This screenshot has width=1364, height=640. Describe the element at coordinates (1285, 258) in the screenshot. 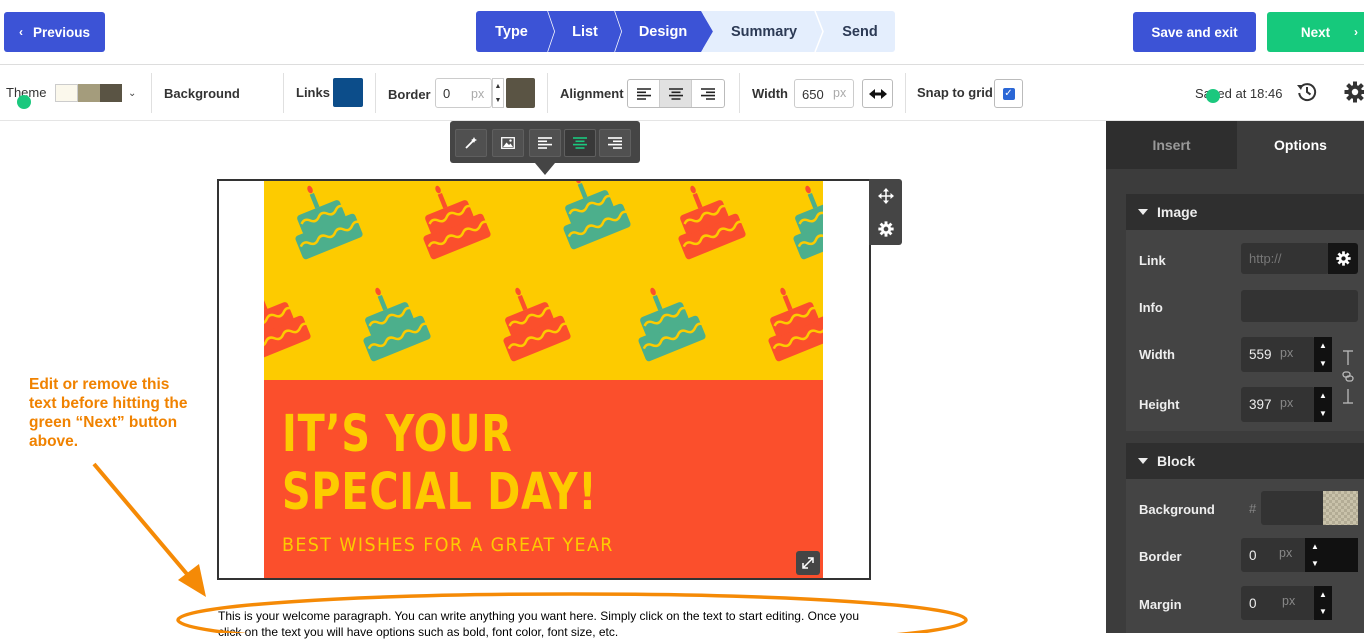

I see `link-input: http://` at that location.